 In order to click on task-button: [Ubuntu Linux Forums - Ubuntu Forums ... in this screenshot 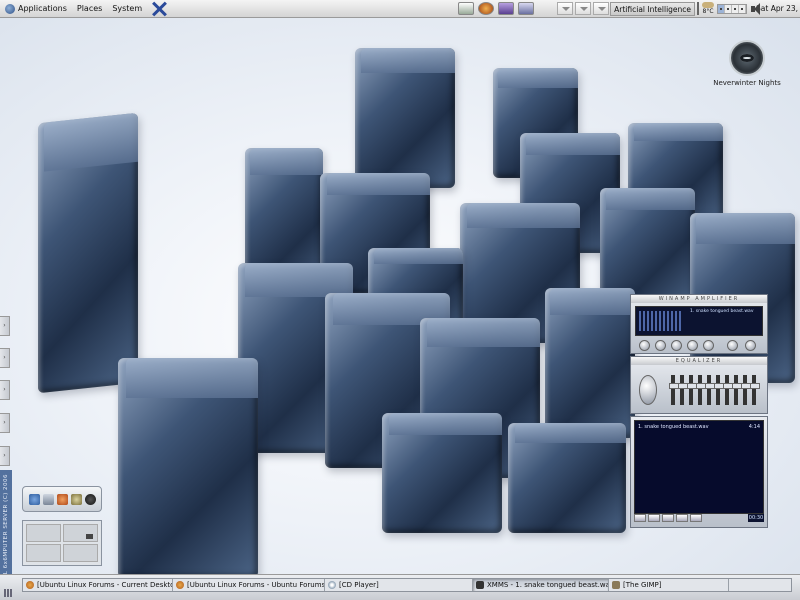, I will do `click(249, 585)`.